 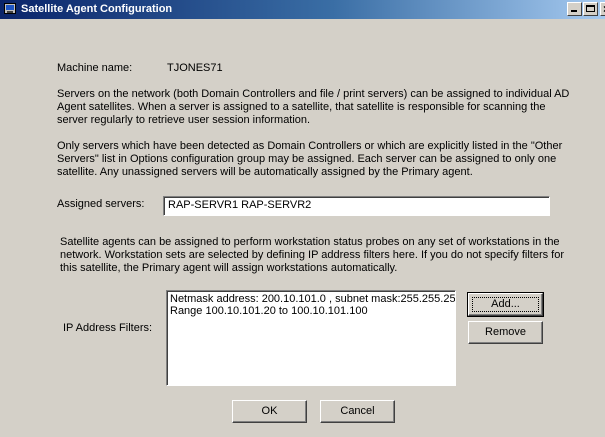 I want to click on assigned-servers-label: Assigned servers:, so click(x=101, y=204).